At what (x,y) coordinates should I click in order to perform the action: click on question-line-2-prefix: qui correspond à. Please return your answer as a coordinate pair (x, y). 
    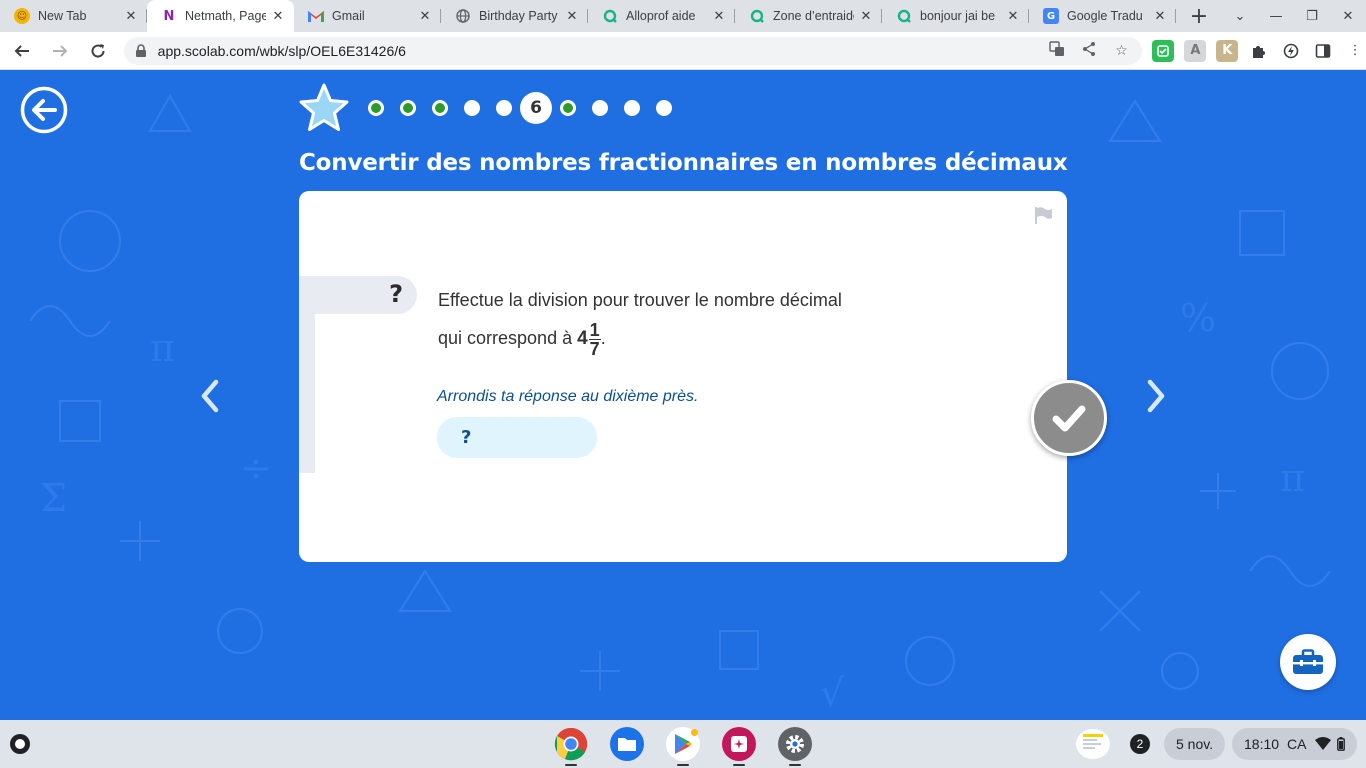
    Looking at the image, I should click on (508, 338).